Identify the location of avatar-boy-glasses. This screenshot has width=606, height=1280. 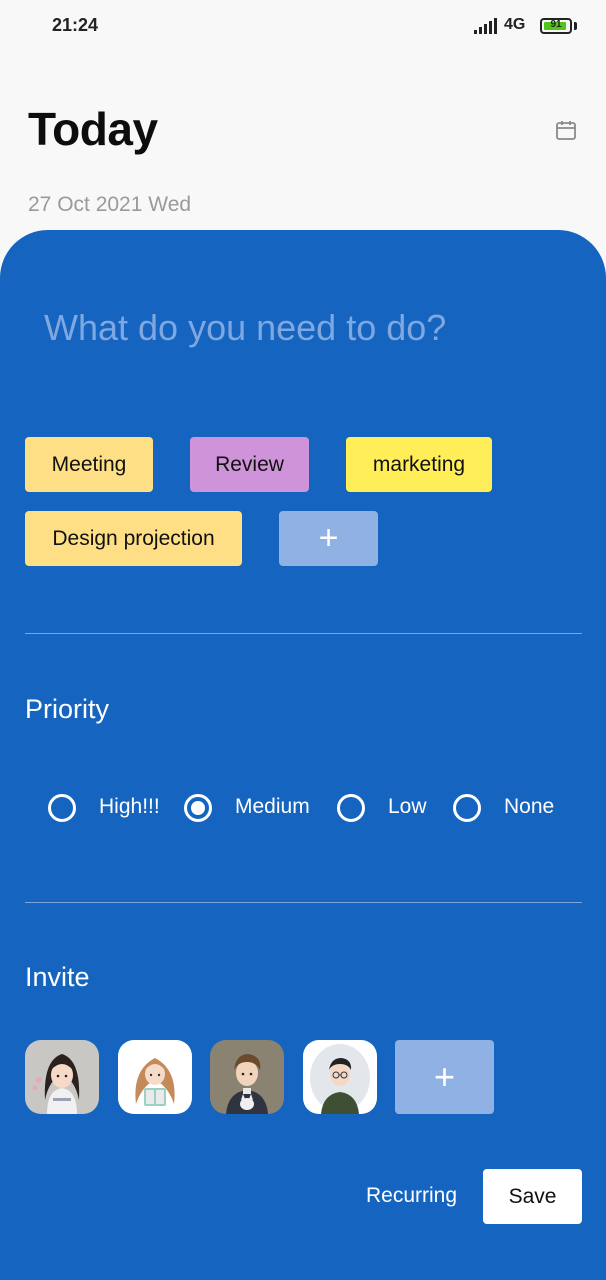
(340, 1077).